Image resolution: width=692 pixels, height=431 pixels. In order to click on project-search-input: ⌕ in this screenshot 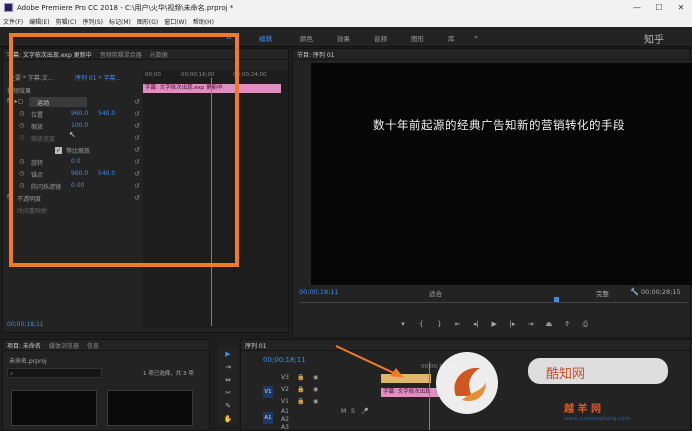, I will do `click(54, 373)`.